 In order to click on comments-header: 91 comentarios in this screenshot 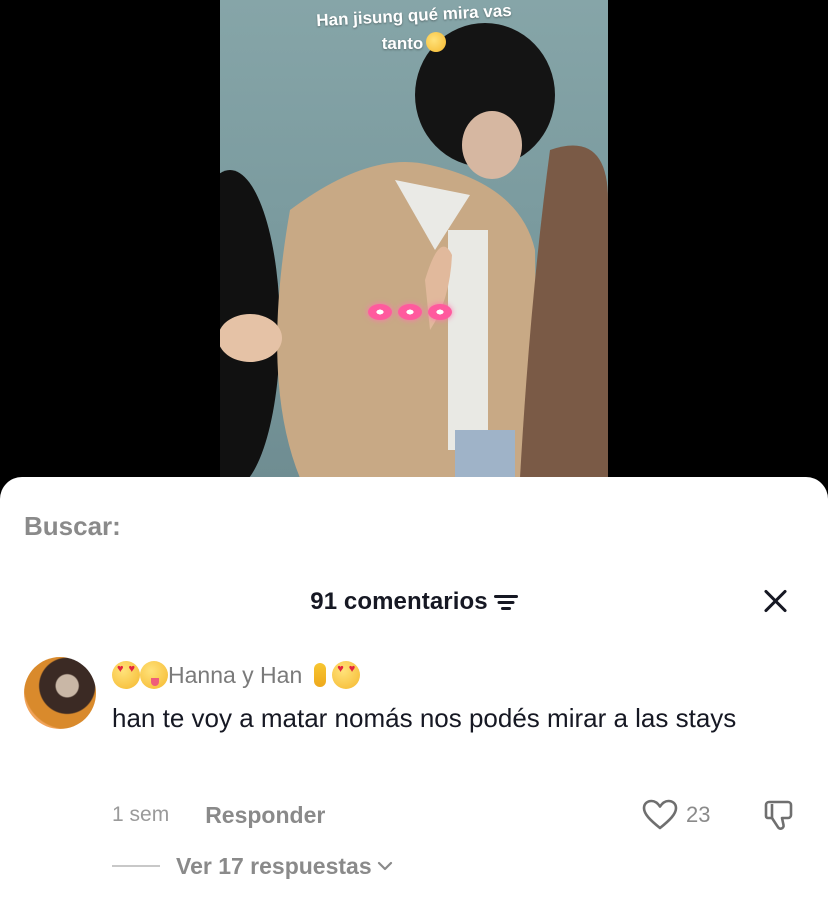, I will do `click(414, 602)`.